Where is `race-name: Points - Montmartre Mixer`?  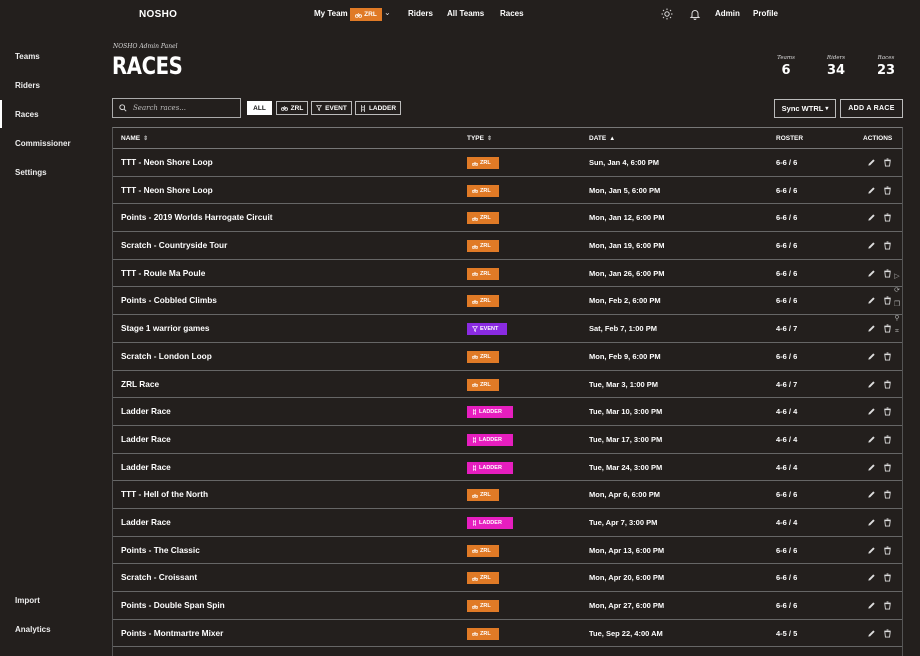 race-name: Points - Montmartre Mixer is located at coordinates (172, 633).